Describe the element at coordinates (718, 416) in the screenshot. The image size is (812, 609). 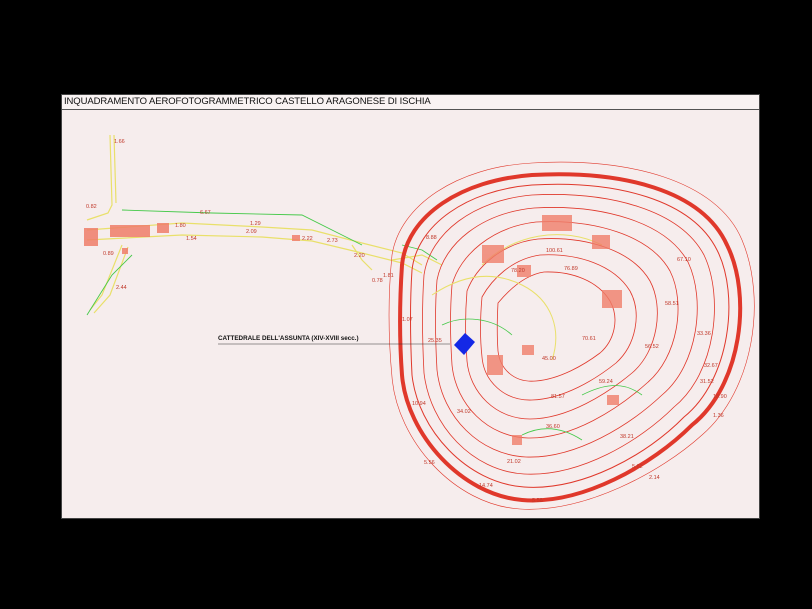
I see `elev-label: 1.36` at that location.